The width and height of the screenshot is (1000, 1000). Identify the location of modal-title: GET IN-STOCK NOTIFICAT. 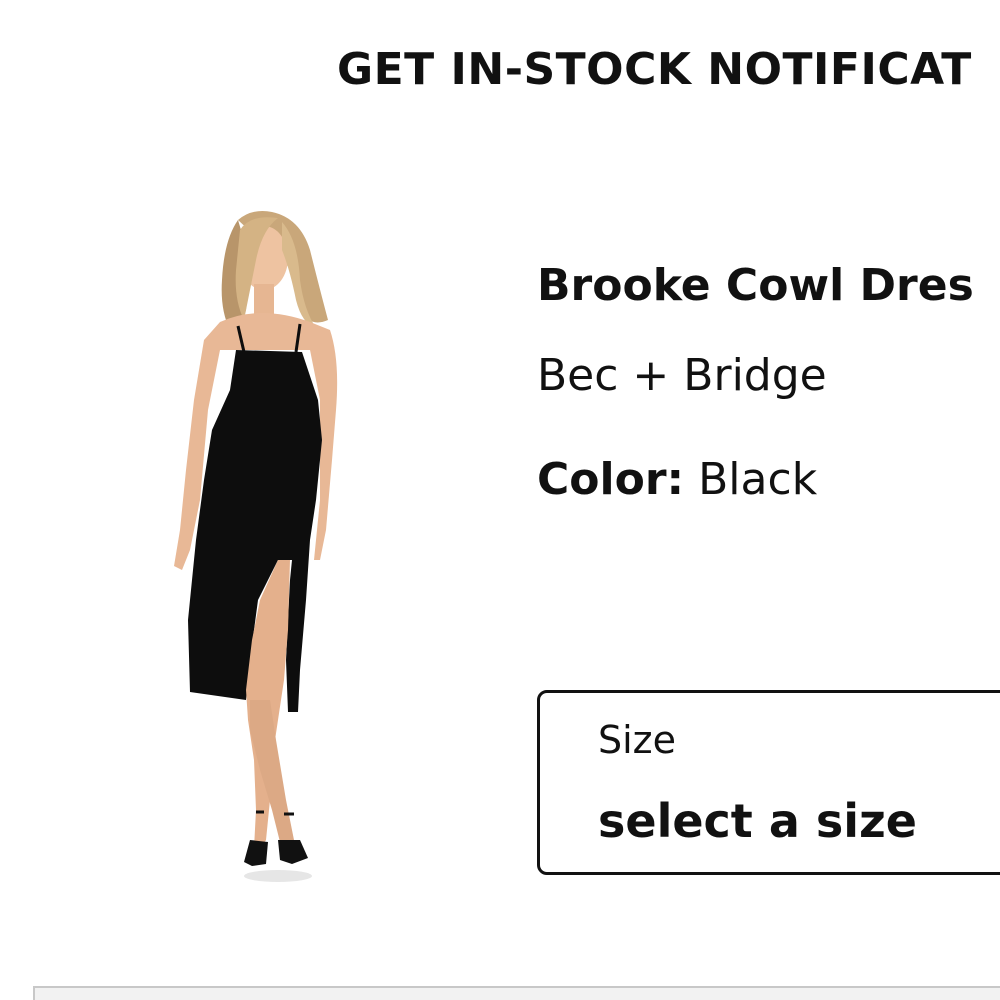
(654, 69).